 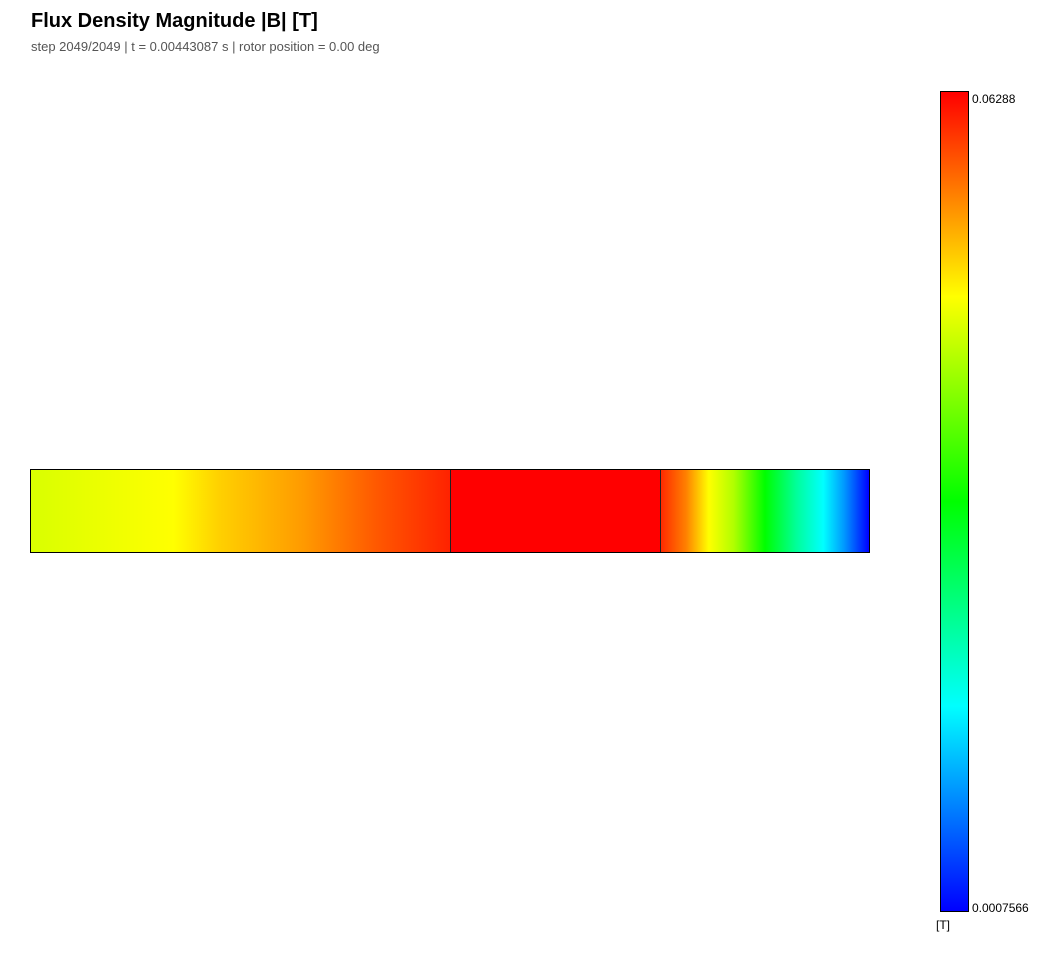 What do you see at coordinates (1000, 908) in the screenshot?
I see `colorbar-min-label: 0.0007566` at bounding box center [1000, 908].